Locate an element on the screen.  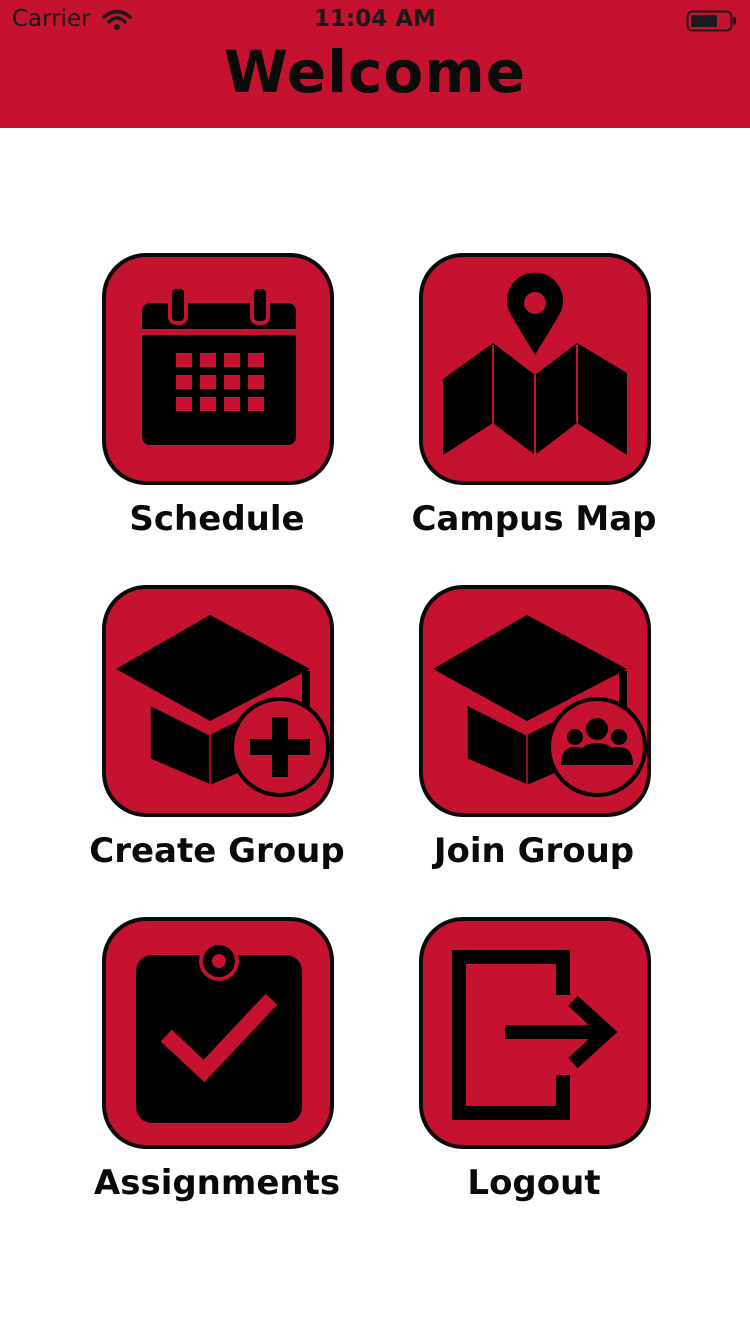
header-bar: Carrier 11:04 AM Welcome is located at coordinates (375, 64).